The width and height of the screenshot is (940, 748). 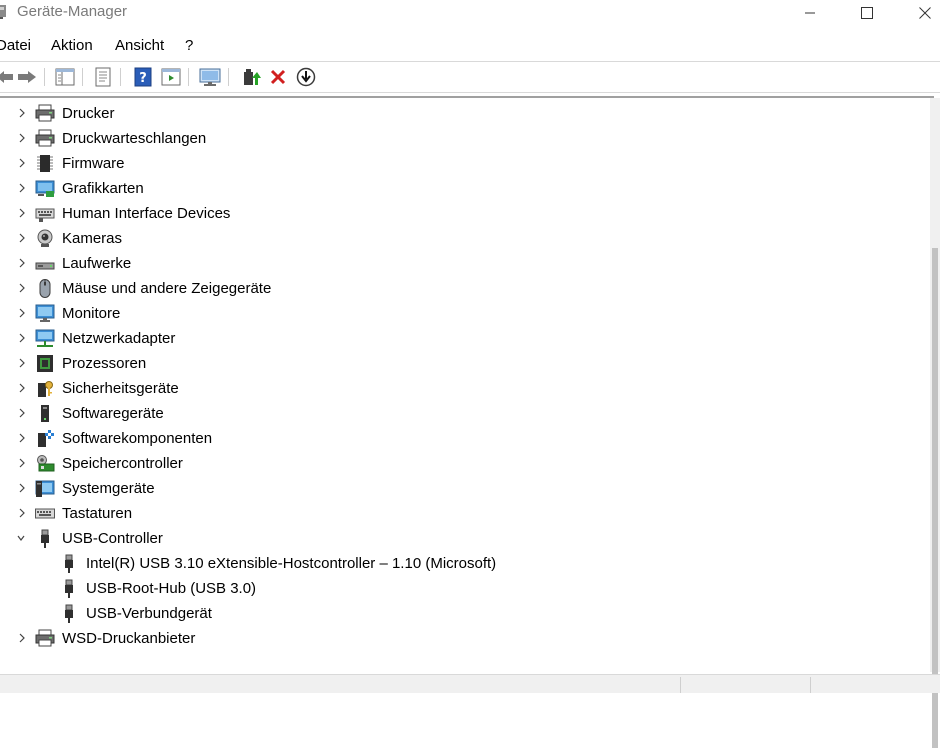 What do you see at coordinates (470, 46) in the screenshot?
I see `menu-bar: Datei Aktion Ansicht ?` at bounding box center [470, 46].